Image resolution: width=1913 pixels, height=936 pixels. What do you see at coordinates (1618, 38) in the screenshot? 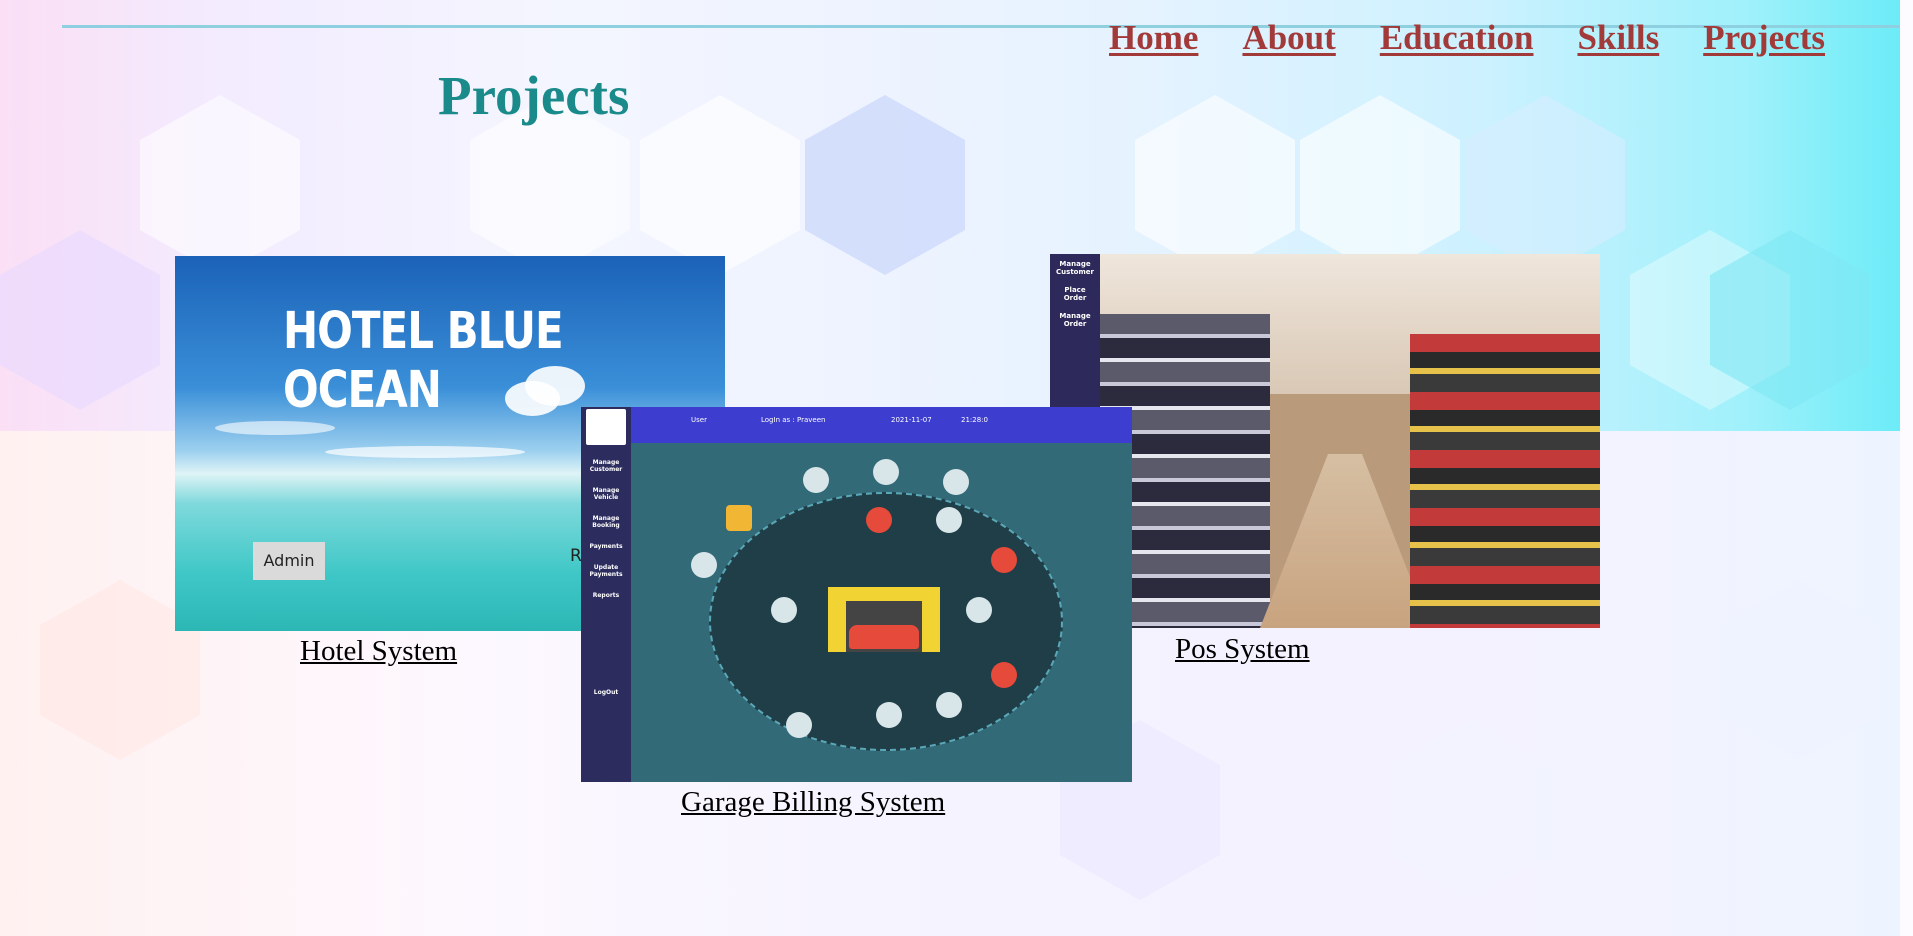
I see `nav-link-skills: Skills` at bounding box center [1618, 38].